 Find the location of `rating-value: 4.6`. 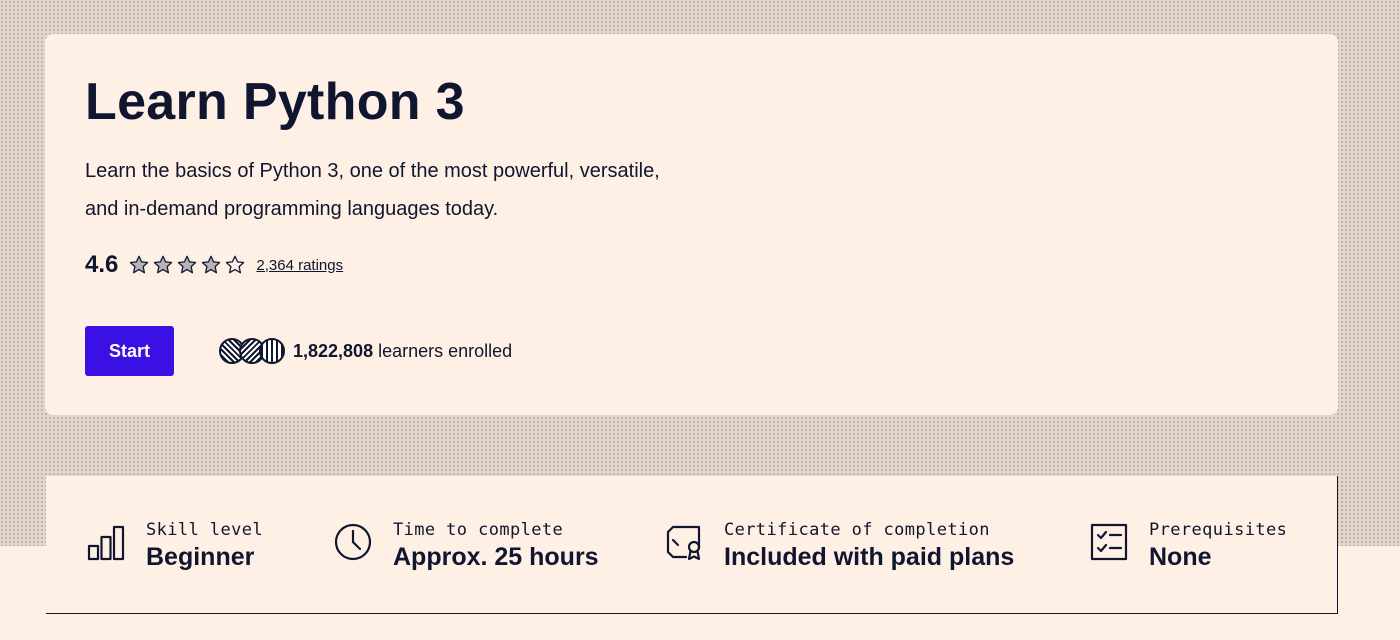

rating-value: 4.6 is located at coordinates (102, 264).